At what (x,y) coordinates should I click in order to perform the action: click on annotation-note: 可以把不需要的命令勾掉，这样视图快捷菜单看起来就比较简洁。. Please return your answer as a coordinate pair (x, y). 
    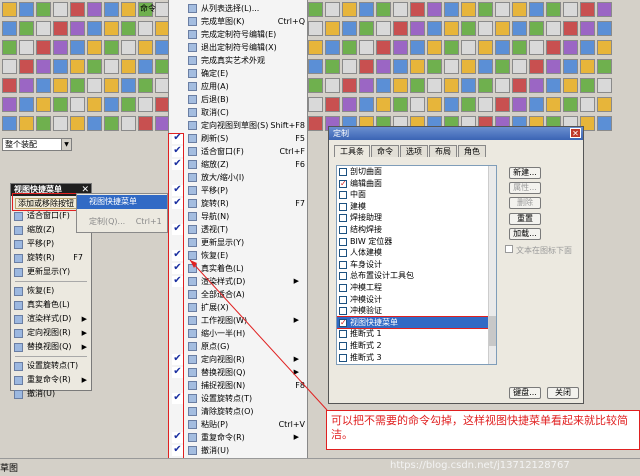
    Looking at the image, I should click on (483, 430).